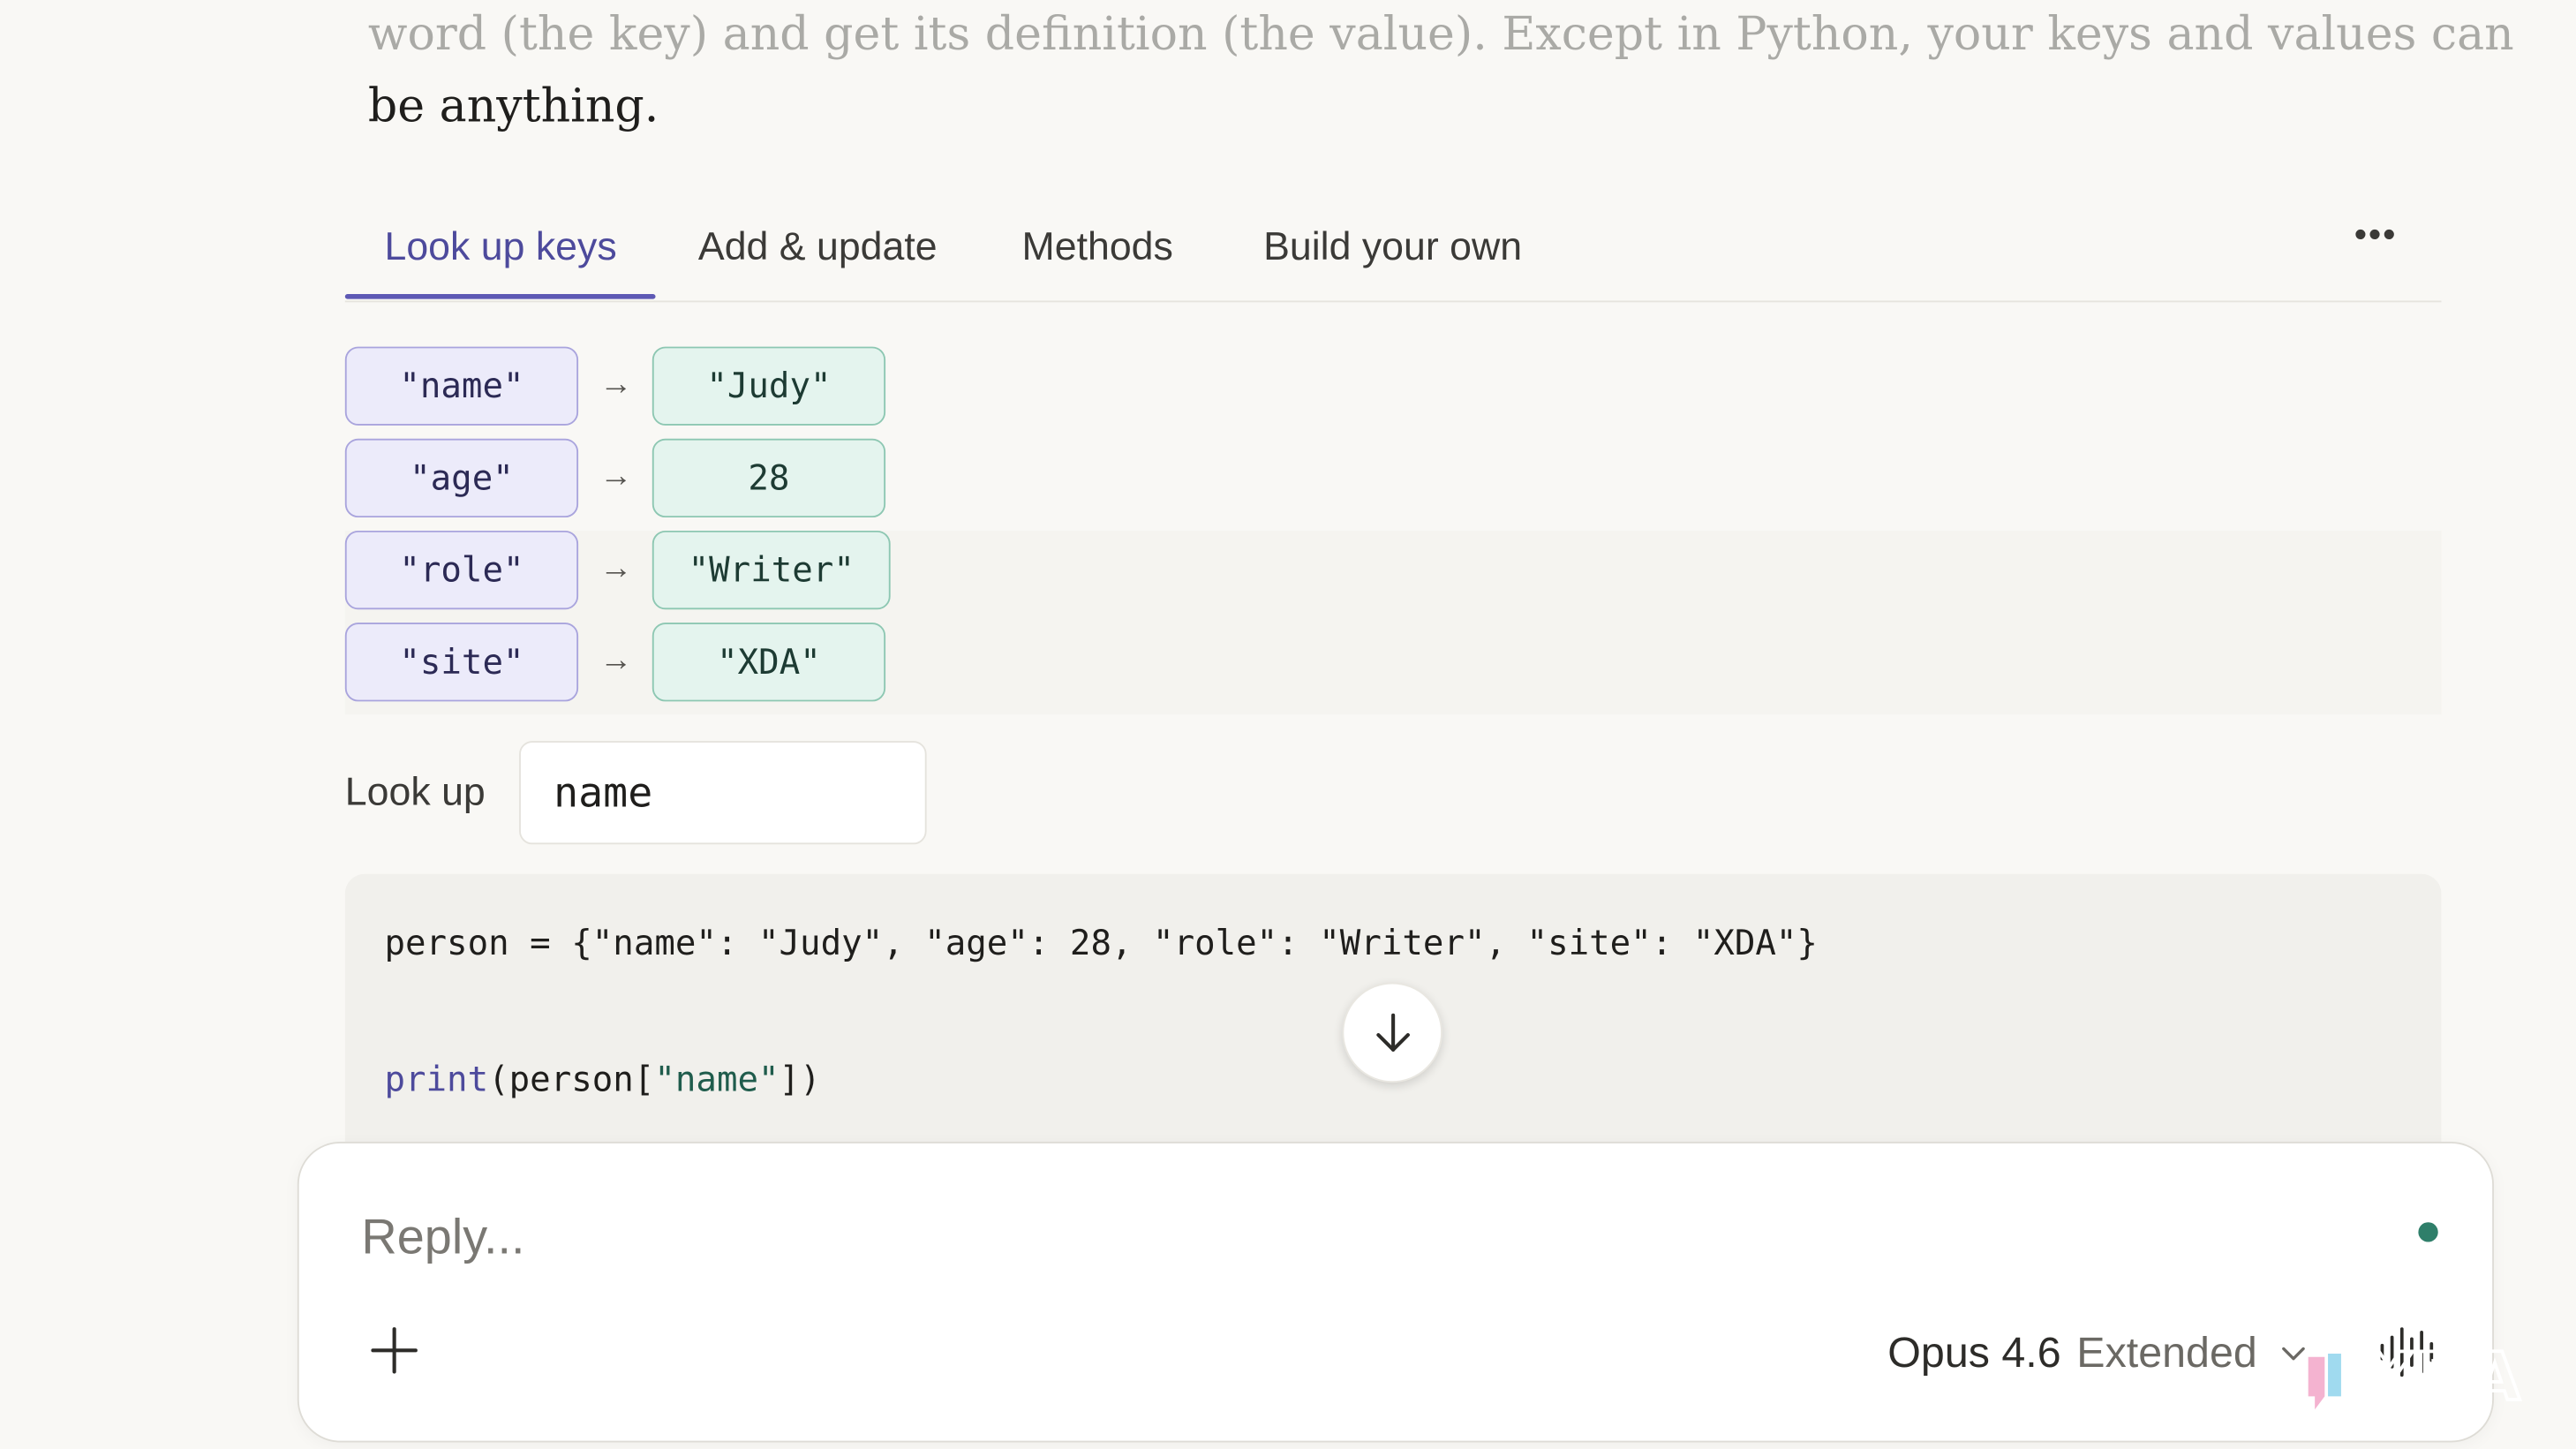  What do you see at coordinates (1393, 484) in the screenshot?
I see `dict-row: "age" → 28` at bounding box center [1393, 484].